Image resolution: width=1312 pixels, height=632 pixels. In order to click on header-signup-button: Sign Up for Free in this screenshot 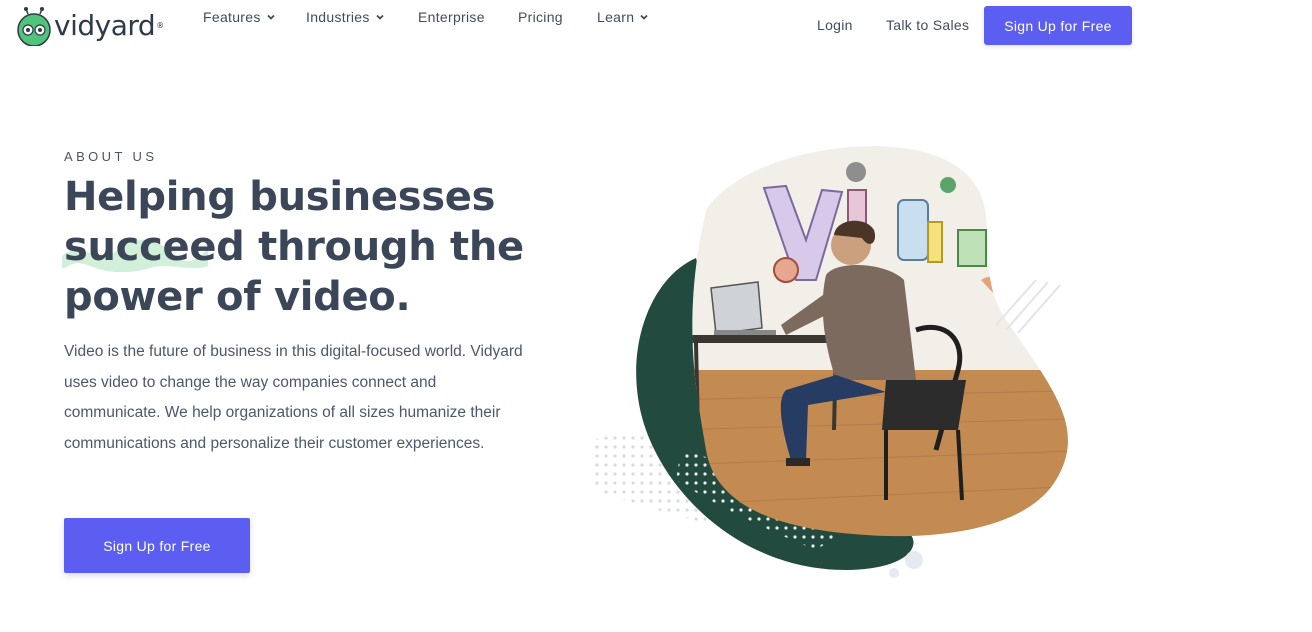, I will do `click(1058, 25)`.